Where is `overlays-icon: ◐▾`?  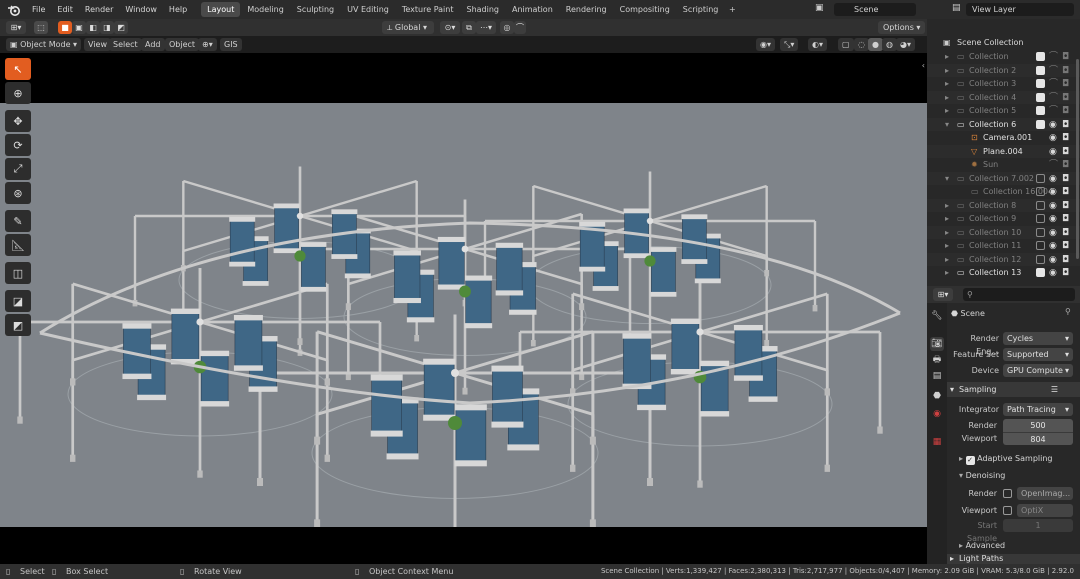 overlays-icon: ◐▾ is located at coordinates (817, 44).